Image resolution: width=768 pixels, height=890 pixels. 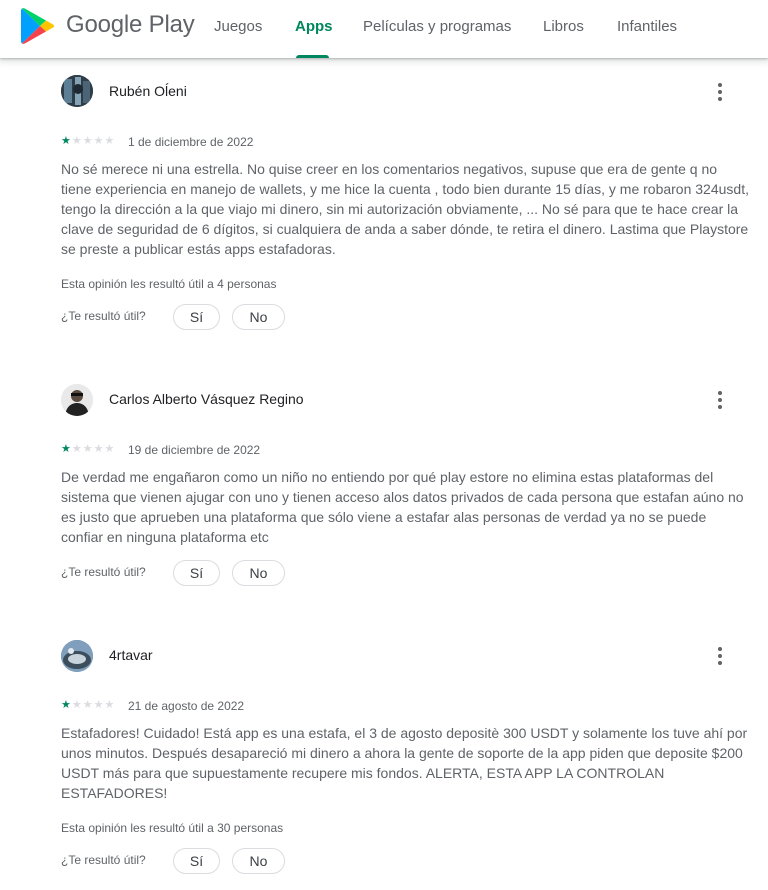 I want to click on review-author: Carlos Alberto Vásquez Regino, so click(x=206, y=399).